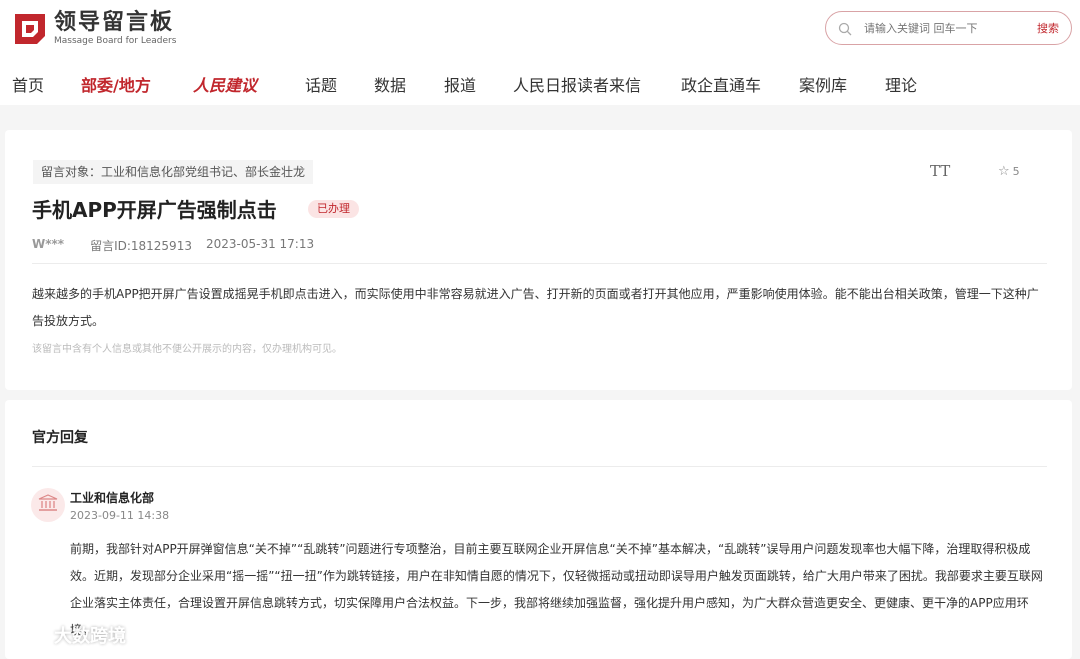  Describe the element at coordinates (460, 84) in the screenshot. I see `nav-item-reports: 报道` at that location.